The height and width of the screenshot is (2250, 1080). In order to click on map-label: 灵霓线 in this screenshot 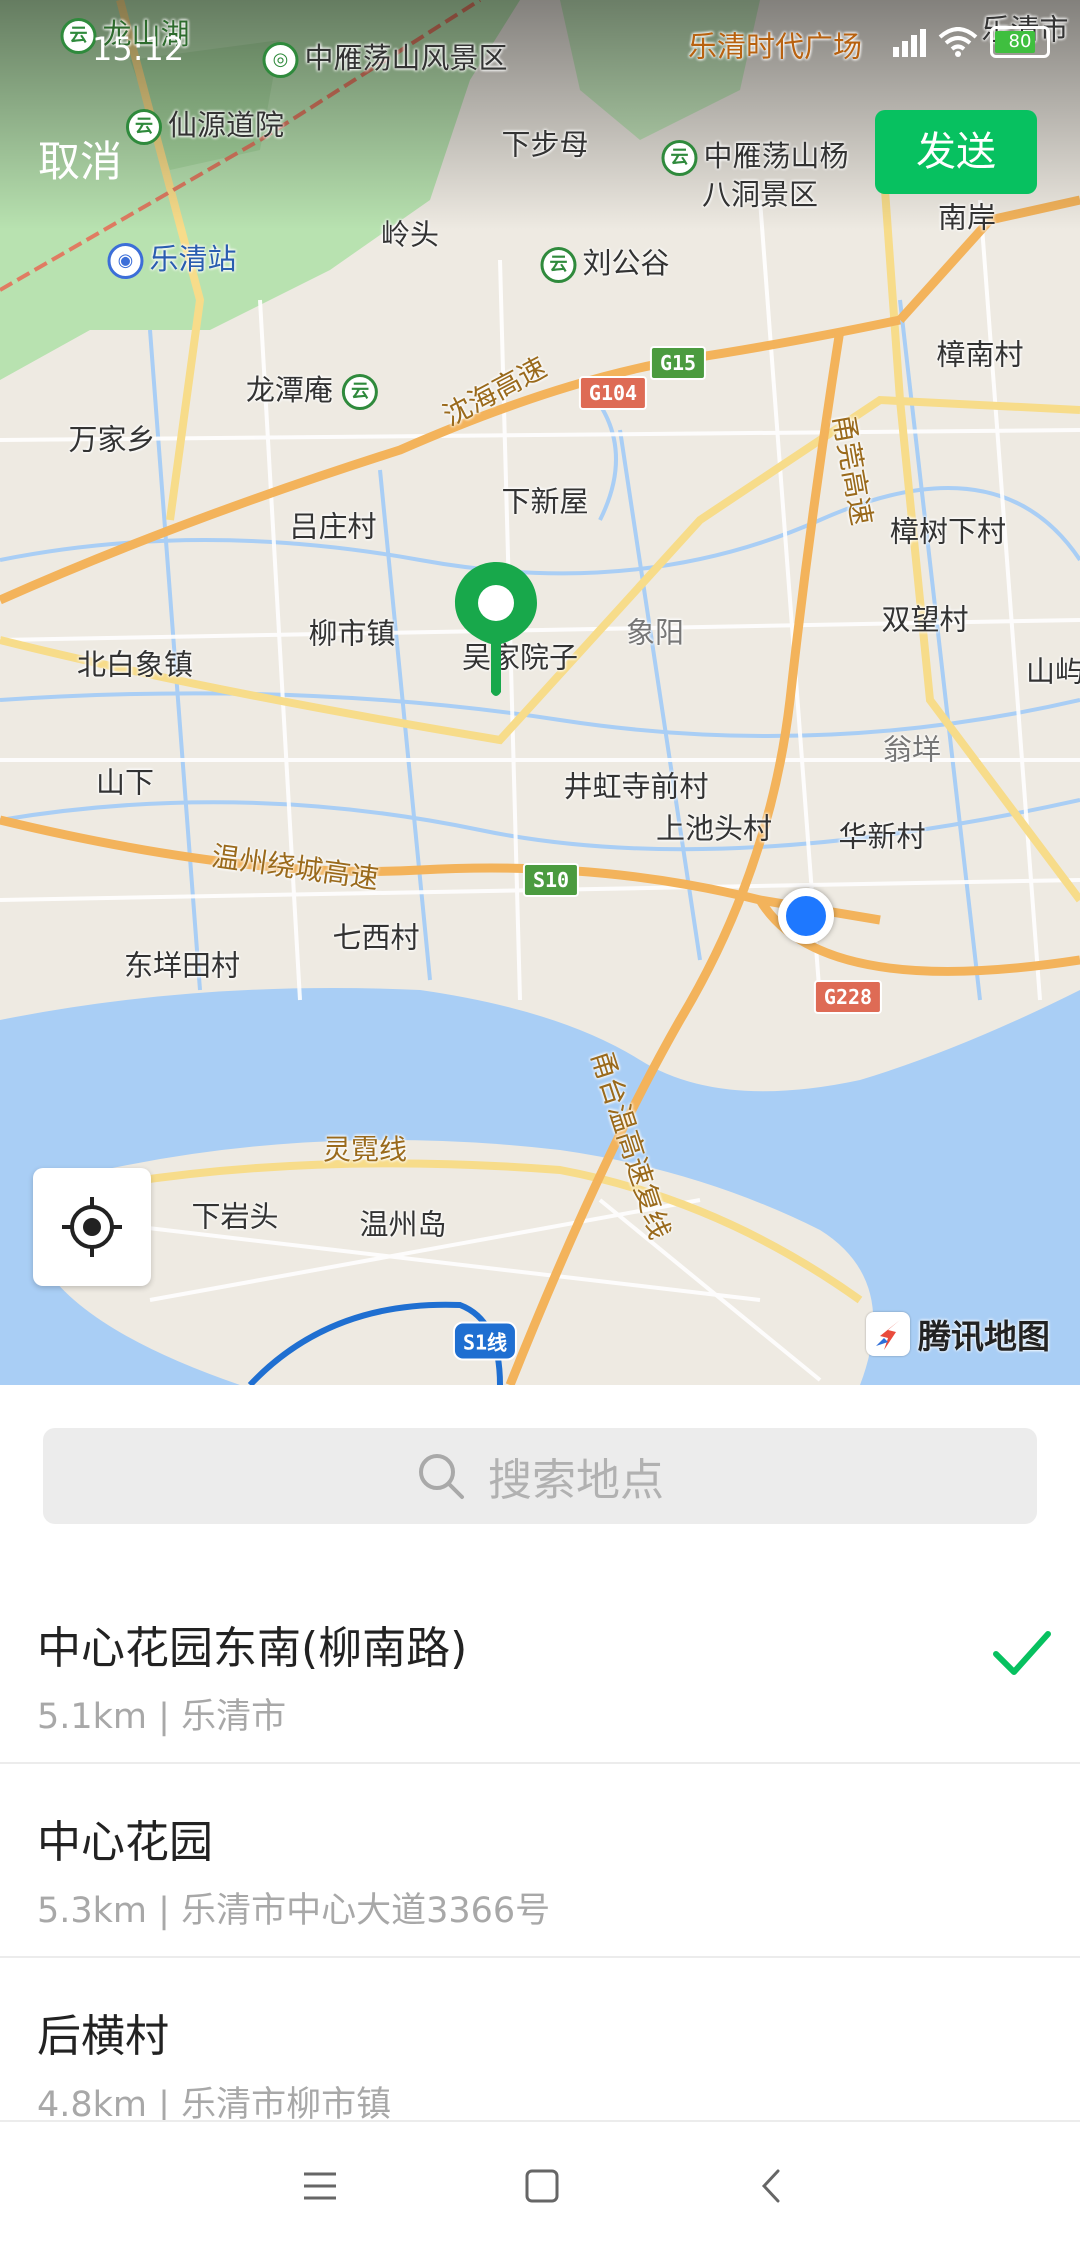, I will do `click(365, 1149)`.